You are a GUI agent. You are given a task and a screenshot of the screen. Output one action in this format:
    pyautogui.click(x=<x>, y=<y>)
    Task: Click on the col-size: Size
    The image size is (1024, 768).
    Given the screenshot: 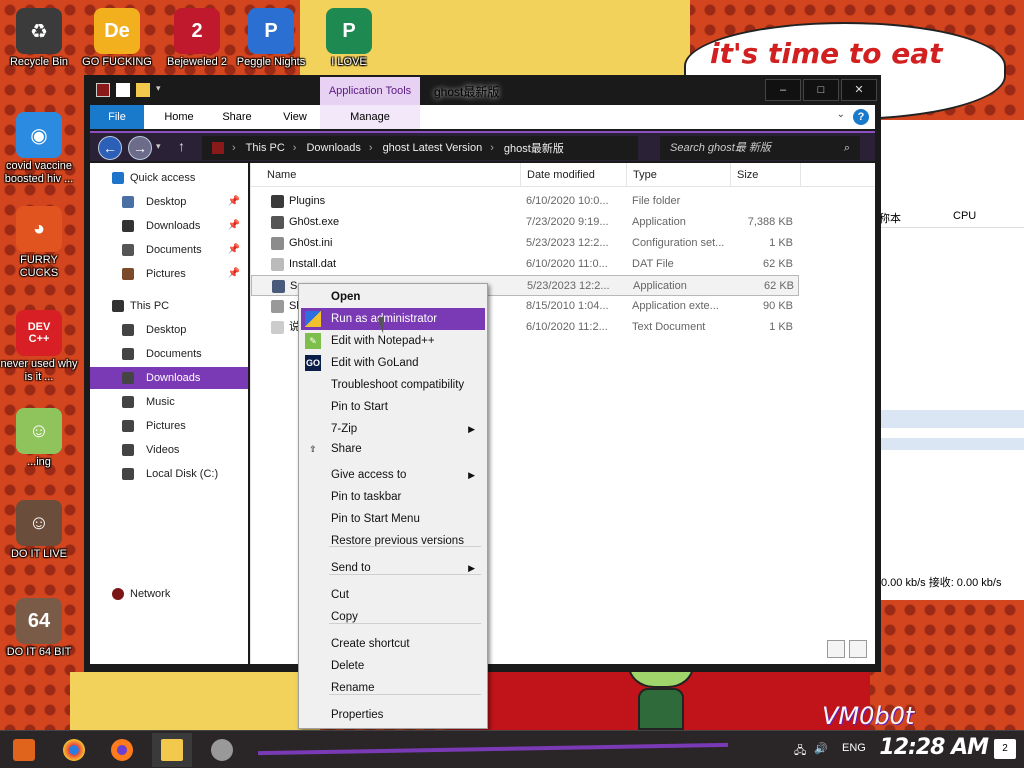 What is the action you would take?
    pyautogui.click(x=766, y=175)
    